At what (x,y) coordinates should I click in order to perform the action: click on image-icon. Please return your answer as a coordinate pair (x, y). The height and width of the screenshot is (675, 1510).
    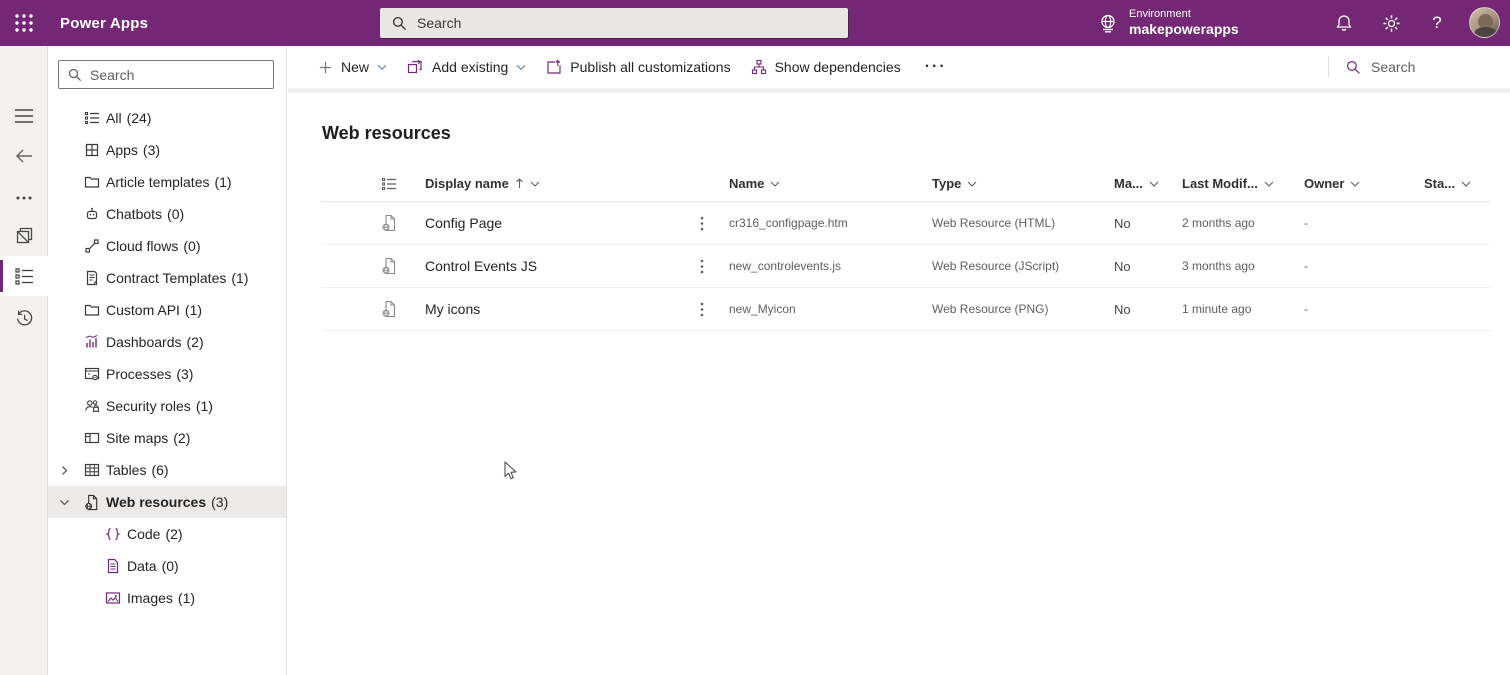
    Looking at the image, I should click on (113, 598).